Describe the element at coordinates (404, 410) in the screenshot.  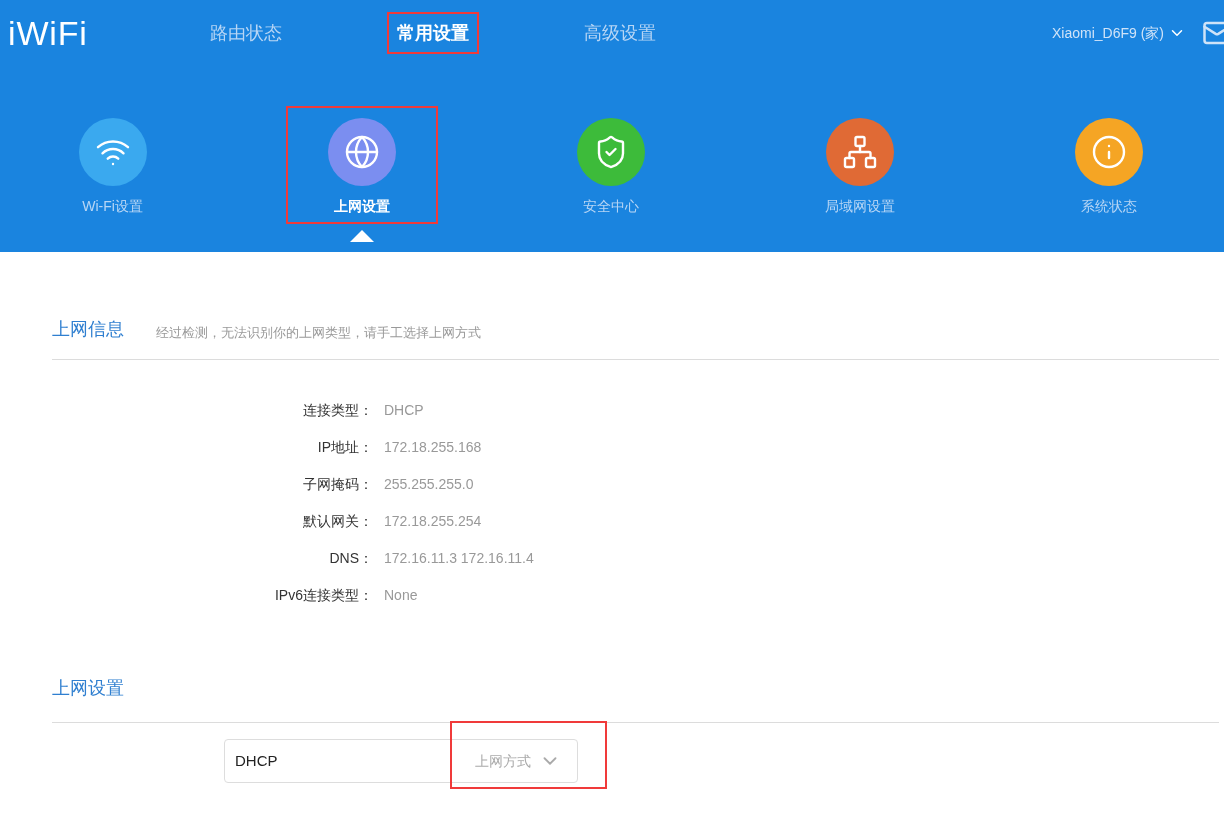
I see `info-value: DHCP` at that location.